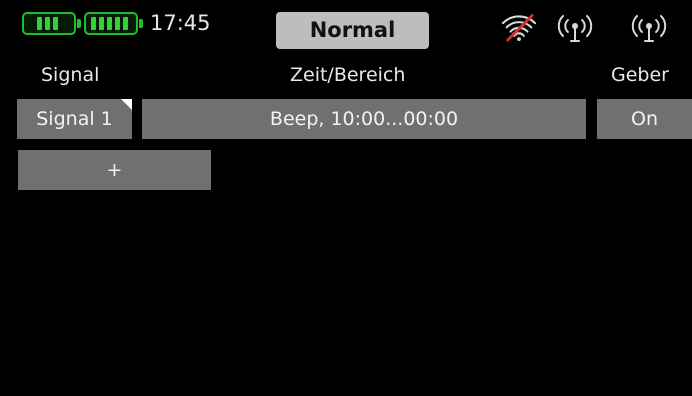  I want to click on time-range-button: Beep, 10:00...00:00, so click(364, 119).